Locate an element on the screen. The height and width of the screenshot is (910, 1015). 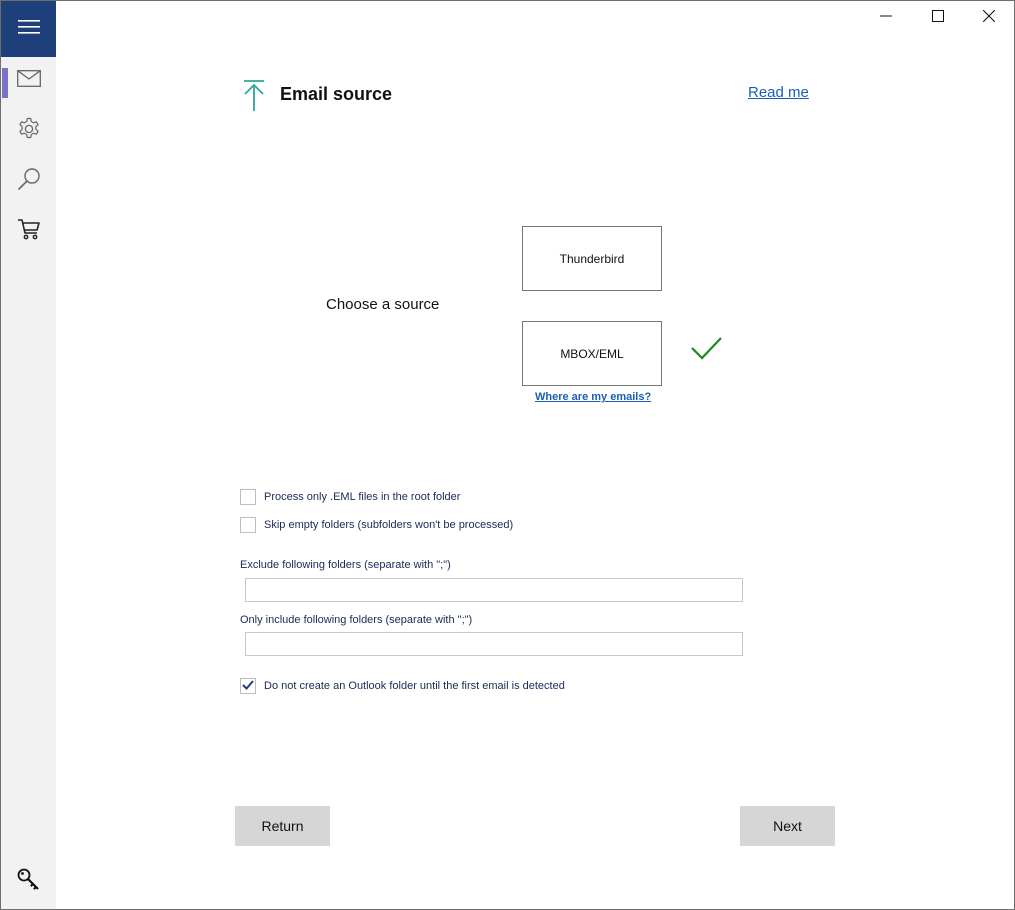
next-button: Next is located at coordinates (787, 826).